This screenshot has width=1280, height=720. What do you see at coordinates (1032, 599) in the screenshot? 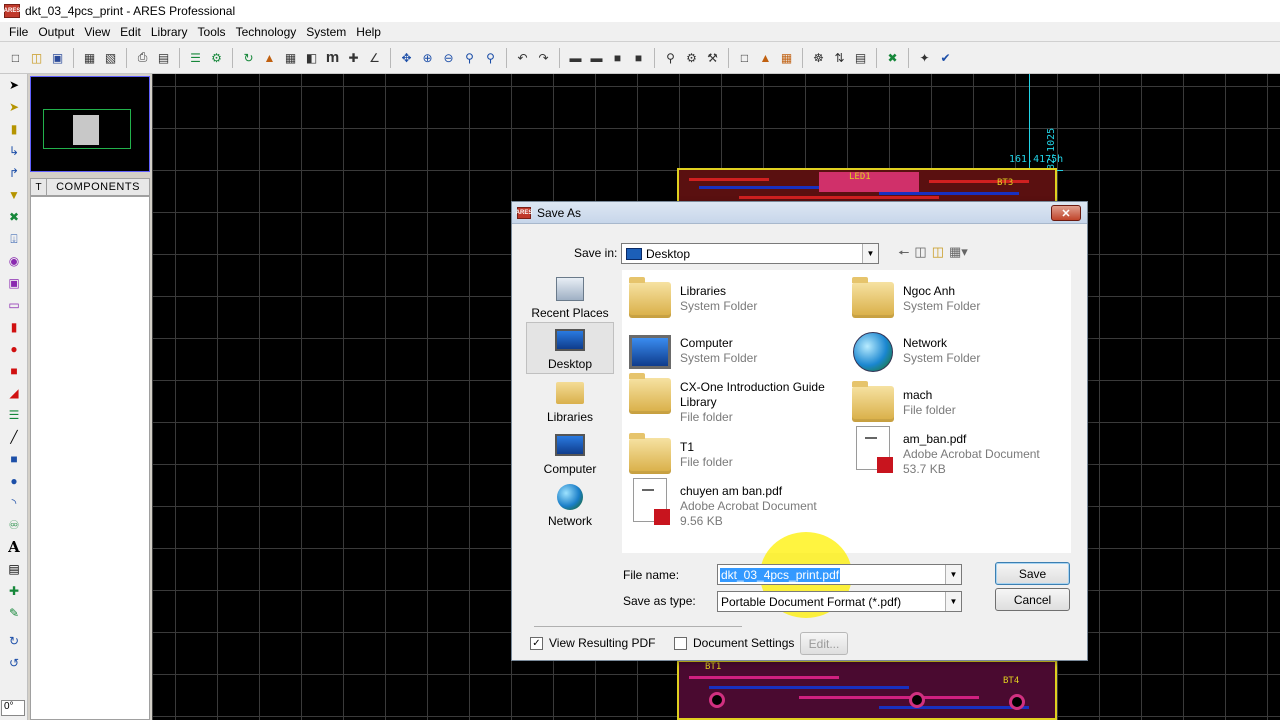
I see `cancel-button: Cancel` at bounding box center [1032, 599].